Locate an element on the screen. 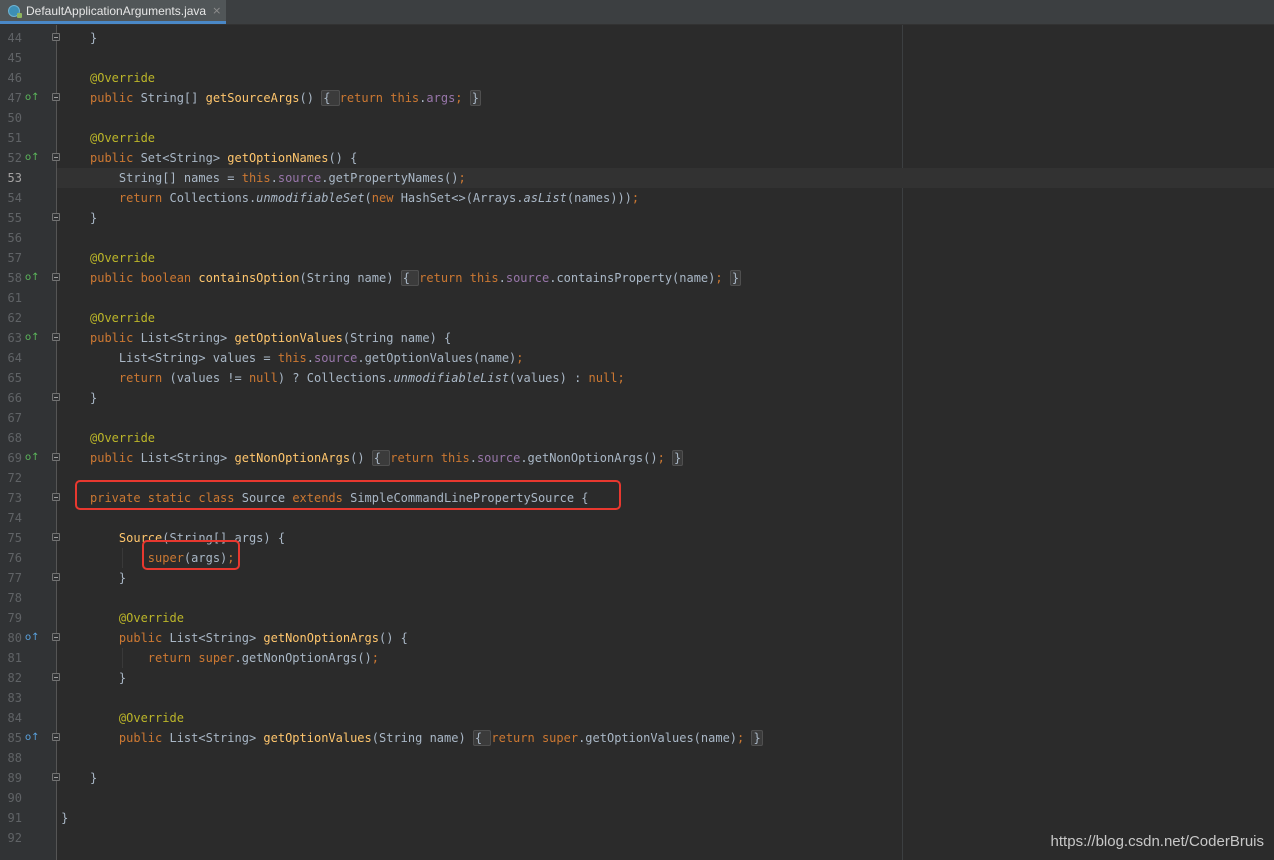 This screenshot has height=860, width=1274. token: () is located at coordinates (451, 178).